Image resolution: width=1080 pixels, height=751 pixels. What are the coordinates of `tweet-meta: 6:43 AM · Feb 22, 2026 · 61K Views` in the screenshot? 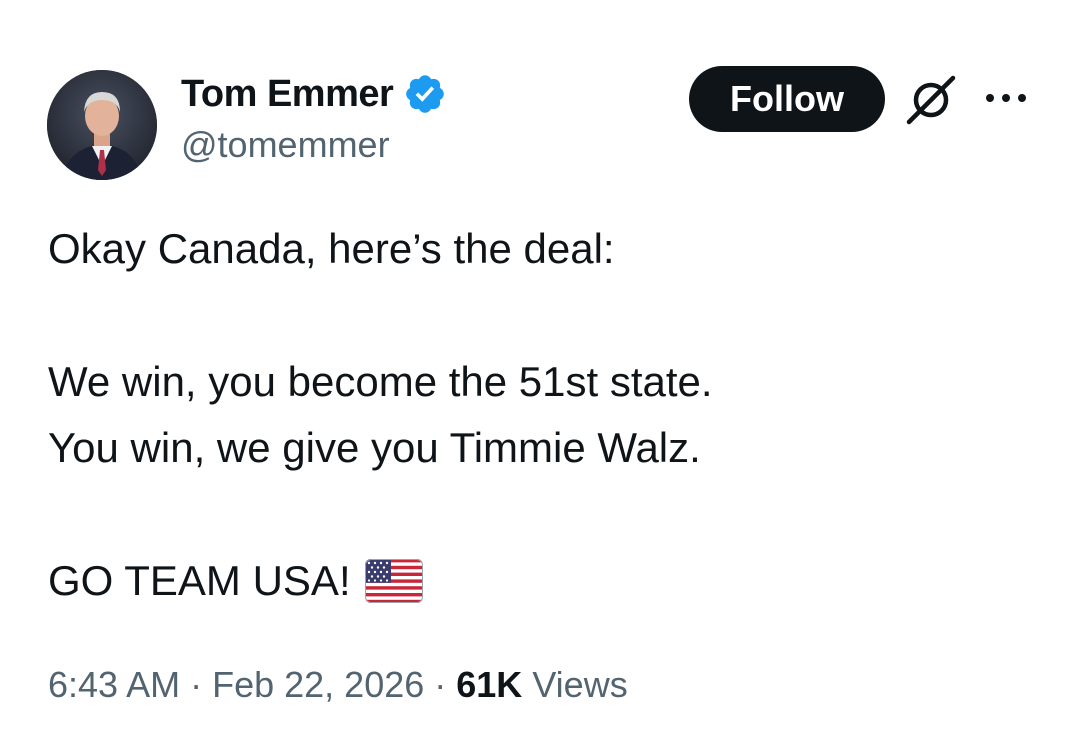 It's located at (338, 685).